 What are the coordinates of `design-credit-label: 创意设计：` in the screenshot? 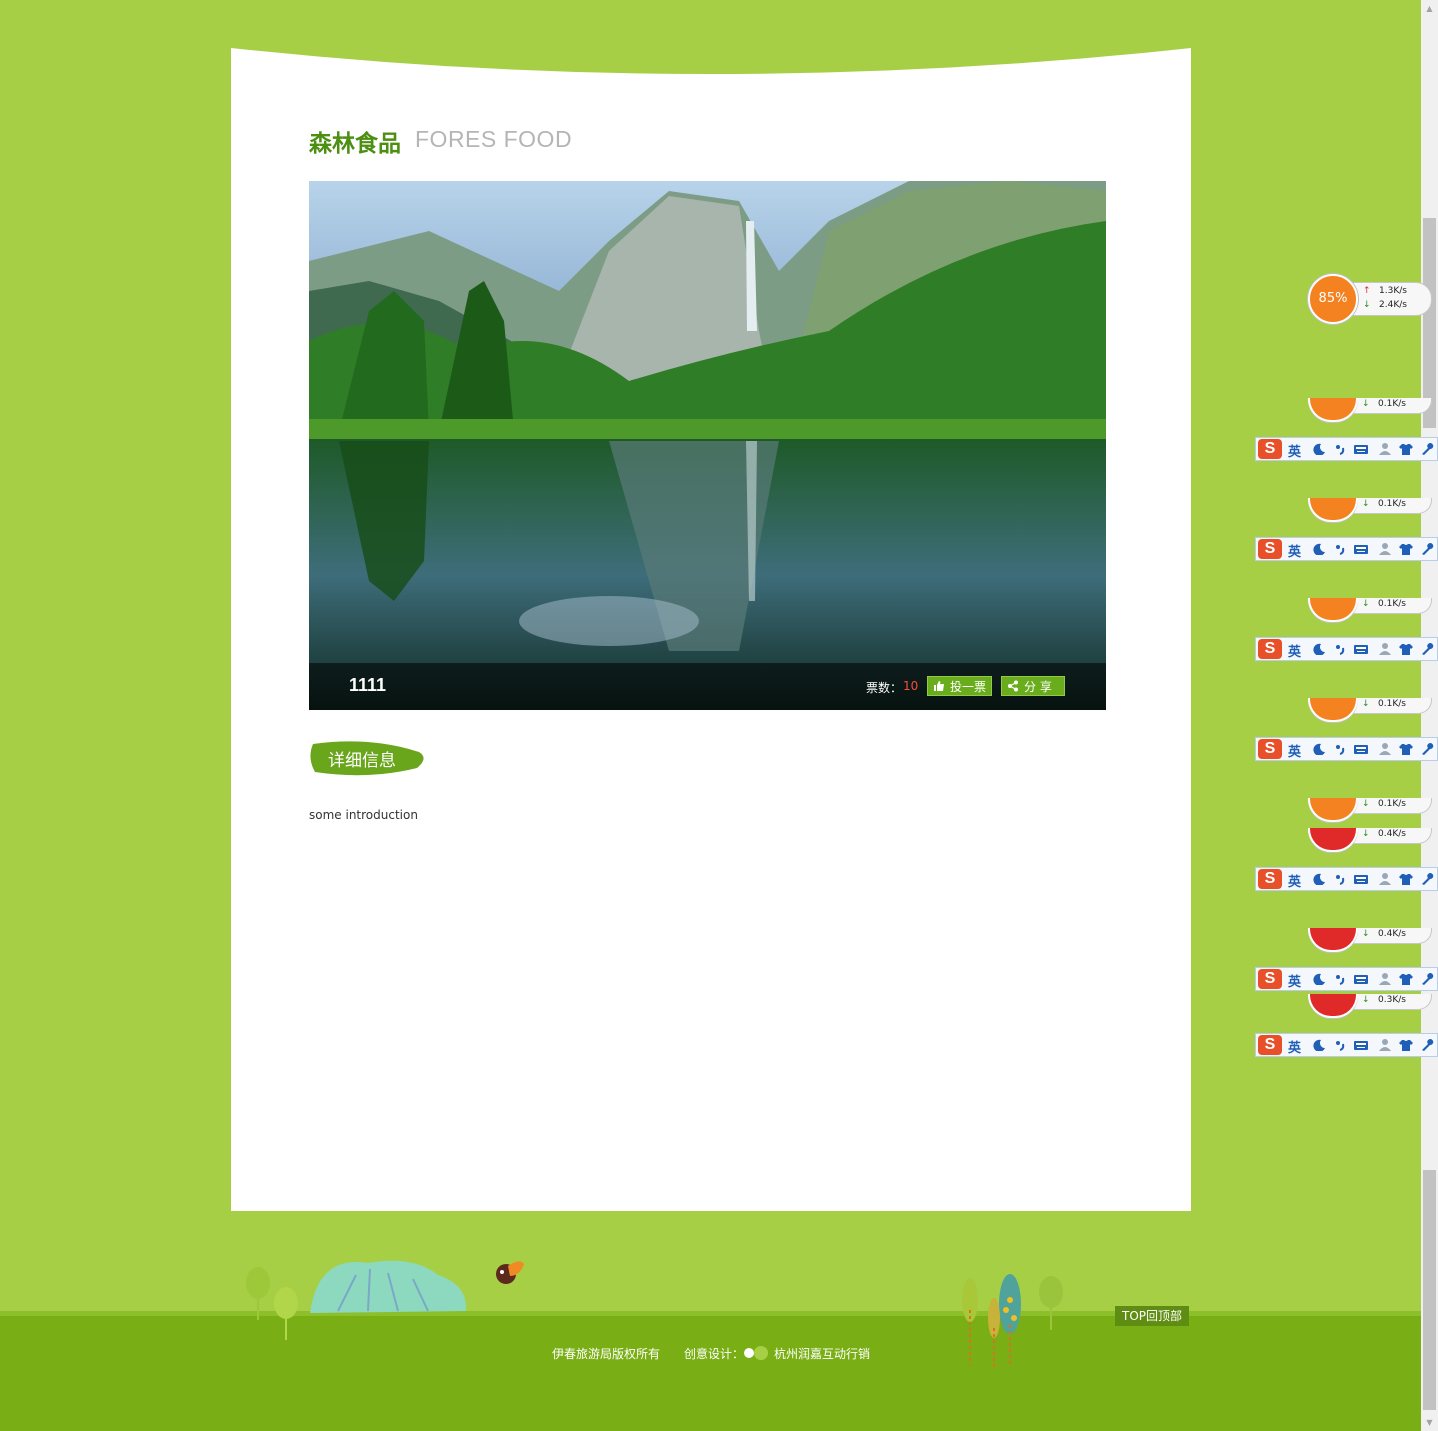 It's located at (714, 1354).